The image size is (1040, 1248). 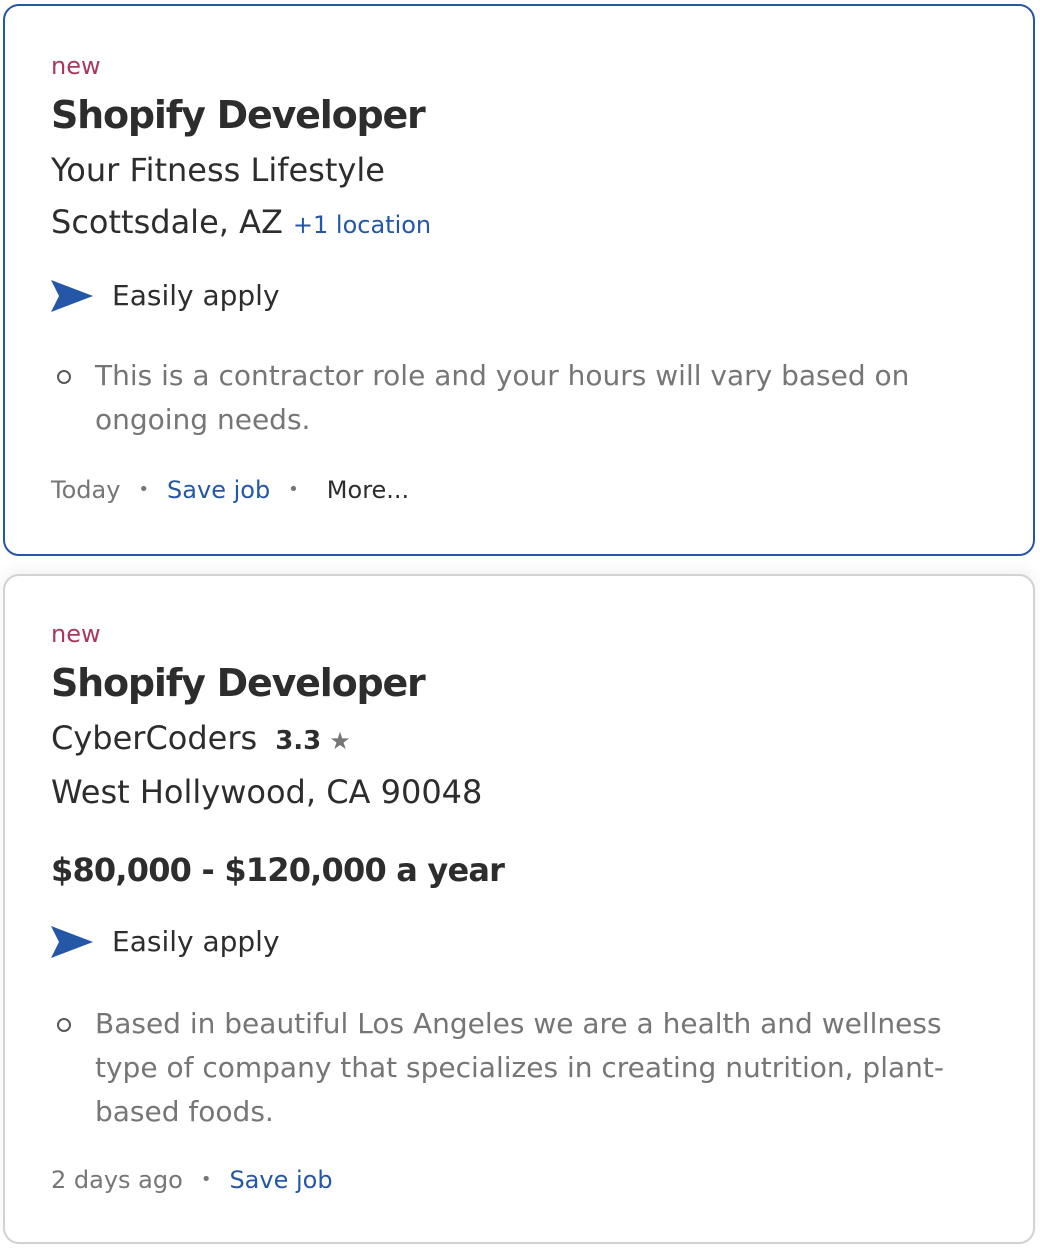 I want to click on company-name: Your Fitness Lifestyle, so click(x=218, y=170).